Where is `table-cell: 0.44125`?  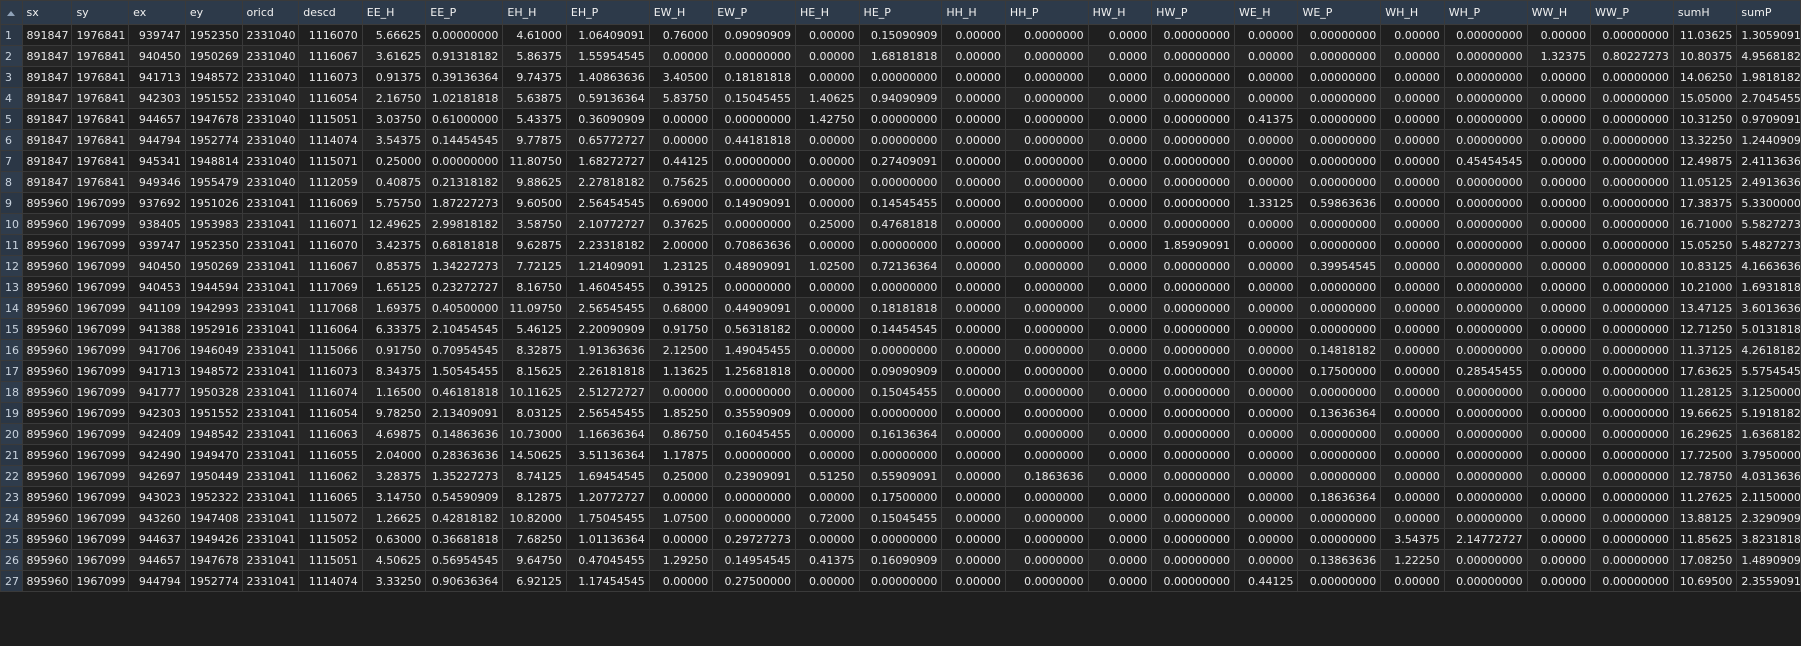
table-cell: 0.44125 is located at coordinates (681, 161).